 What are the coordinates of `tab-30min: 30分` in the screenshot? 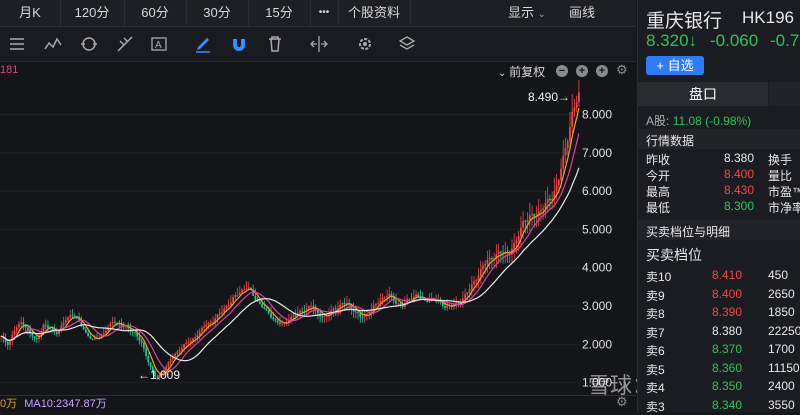 It's located at (217, 13).